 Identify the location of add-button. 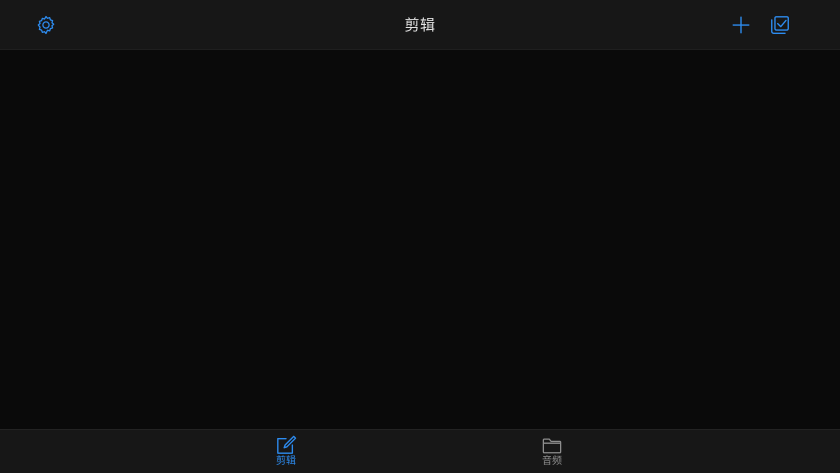
(741, 25).